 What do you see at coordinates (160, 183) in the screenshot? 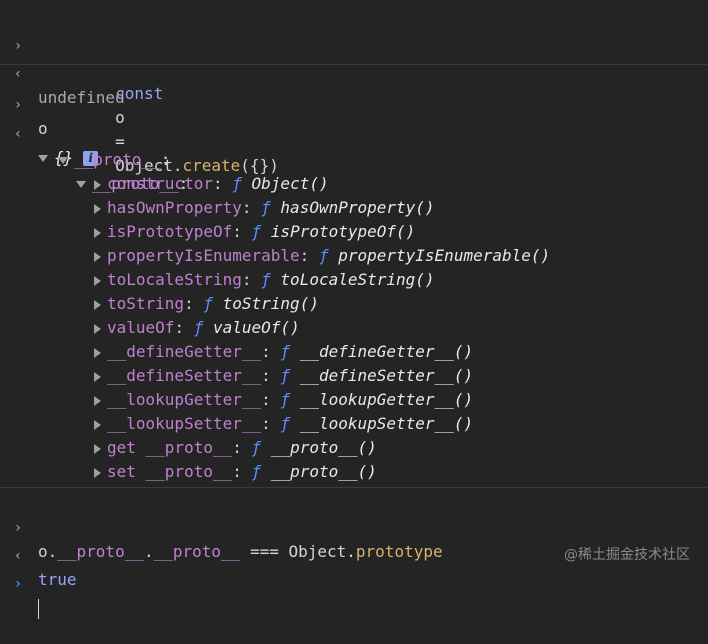
I see `member-name: constructor` at bounding box center [160, 183].